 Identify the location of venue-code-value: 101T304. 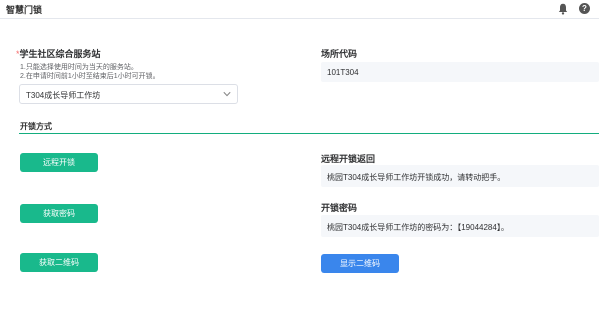
(343, 72).